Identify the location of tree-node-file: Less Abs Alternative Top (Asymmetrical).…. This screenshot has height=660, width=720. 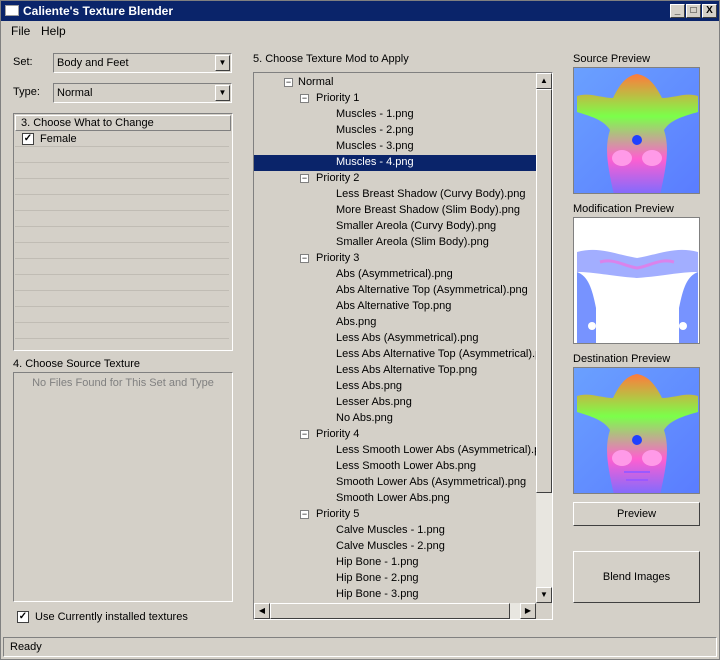
(435, 355).